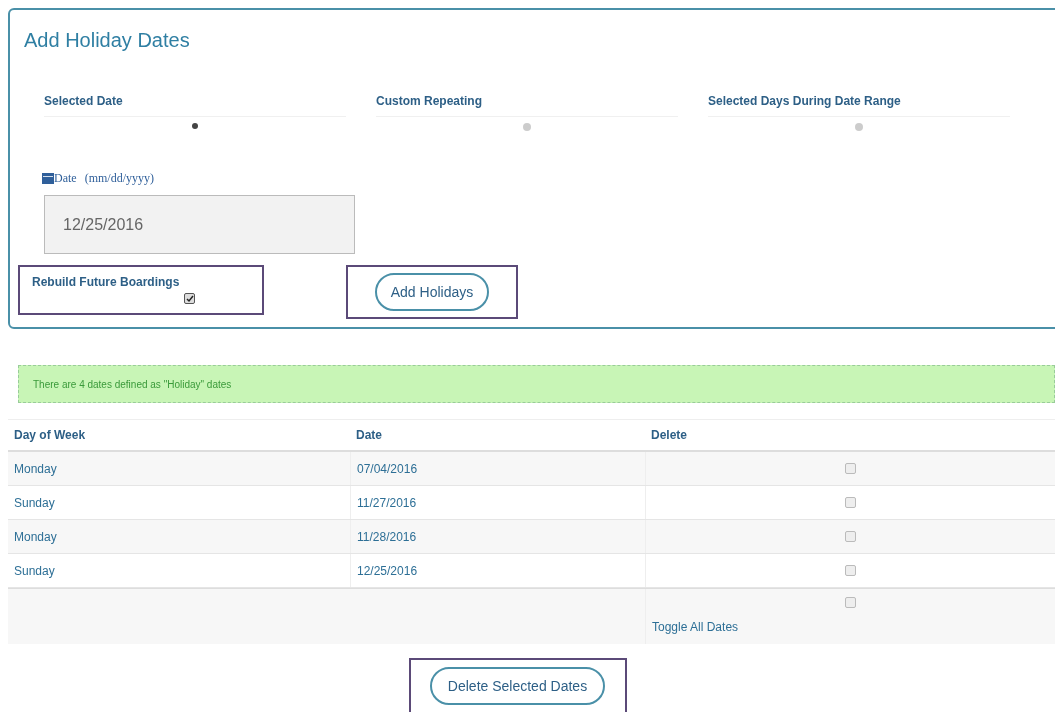 The image size is (1055, 712). Describe the element at coordinates (497, 570) in the screenshot. I see `table-cell: 12/25/2016` at that location.